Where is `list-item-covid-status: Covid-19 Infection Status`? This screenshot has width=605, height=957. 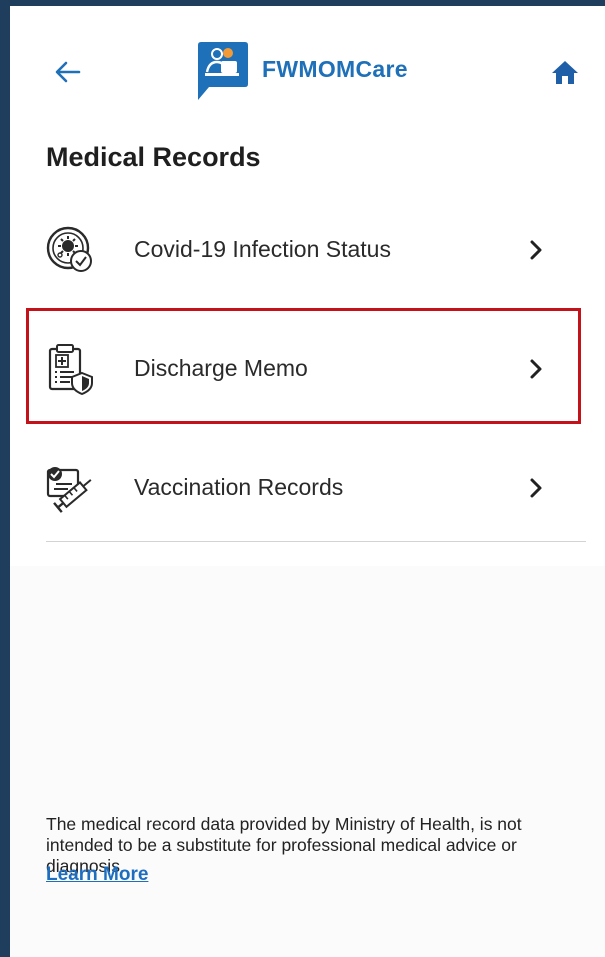
list-item-covid-status: Covid-19 Infection Status is located at coordinates (307, 249).